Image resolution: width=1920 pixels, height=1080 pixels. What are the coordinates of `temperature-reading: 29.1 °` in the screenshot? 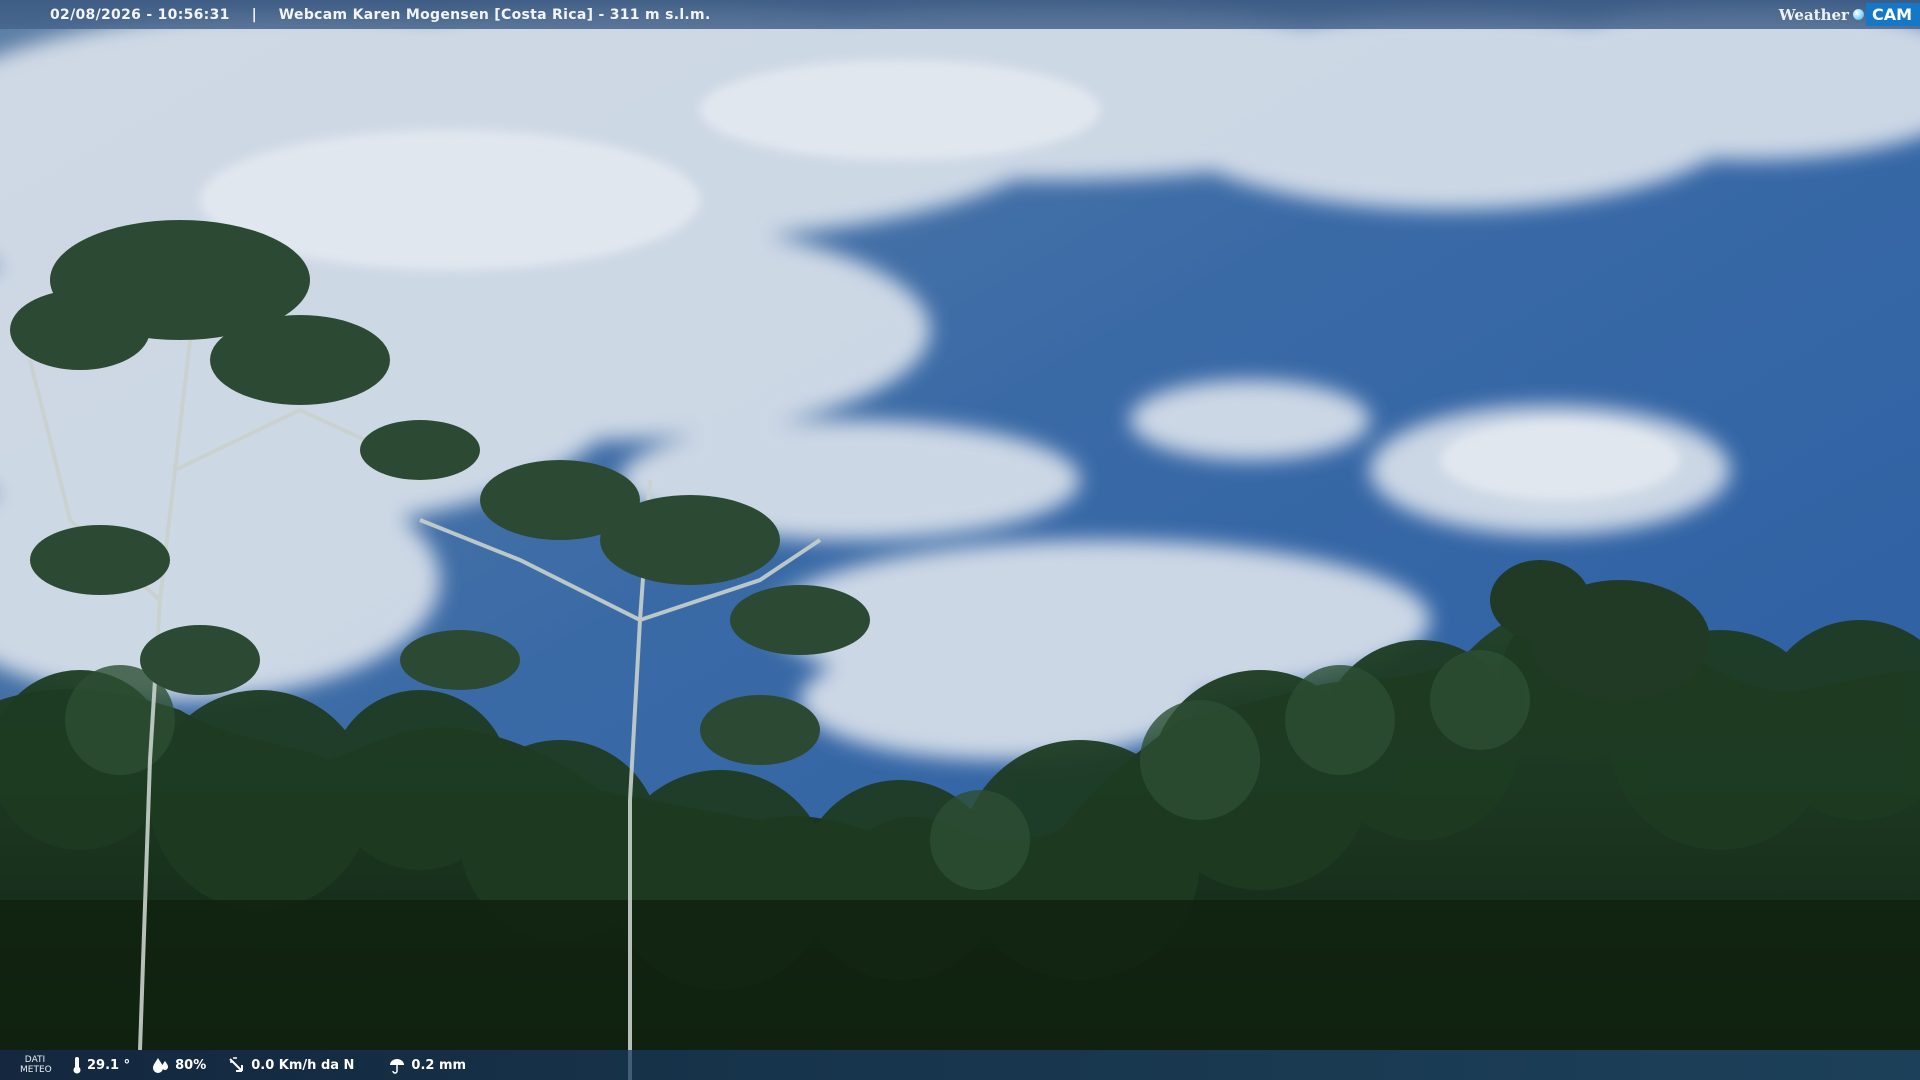 It's located at (101, 1065).